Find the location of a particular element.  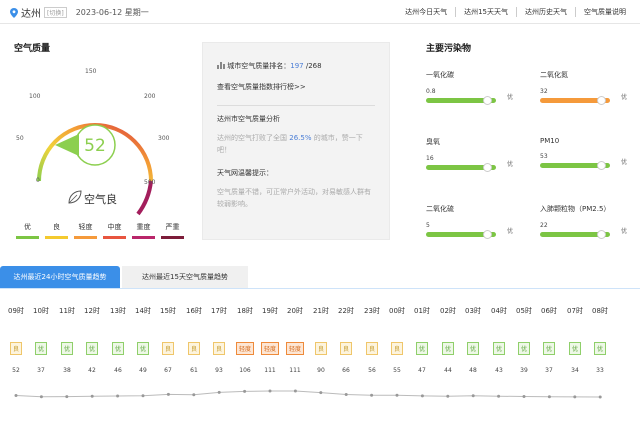

hour-label: 04时 is located at coordinates (499, 311).